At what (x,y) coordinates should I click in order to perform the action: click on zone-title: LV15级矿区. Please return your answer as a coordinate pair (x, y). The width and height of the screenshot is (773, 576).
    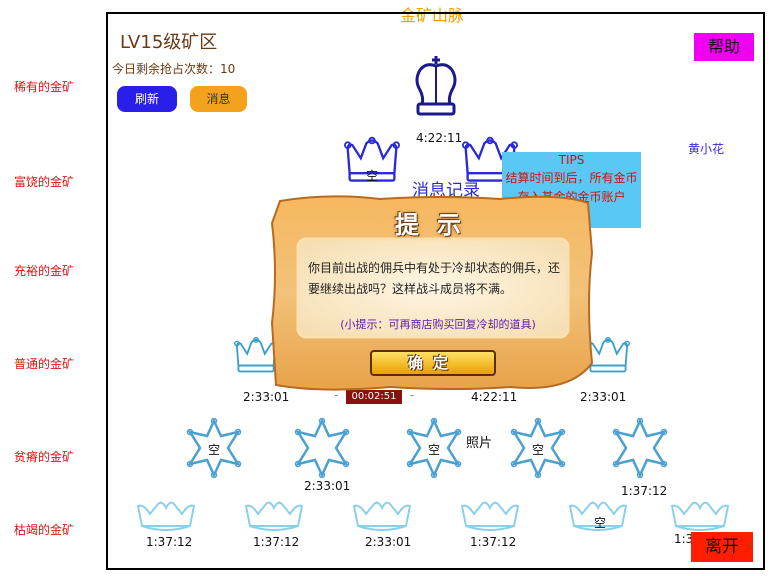
    Looking at the image, I should click on (169, 42).